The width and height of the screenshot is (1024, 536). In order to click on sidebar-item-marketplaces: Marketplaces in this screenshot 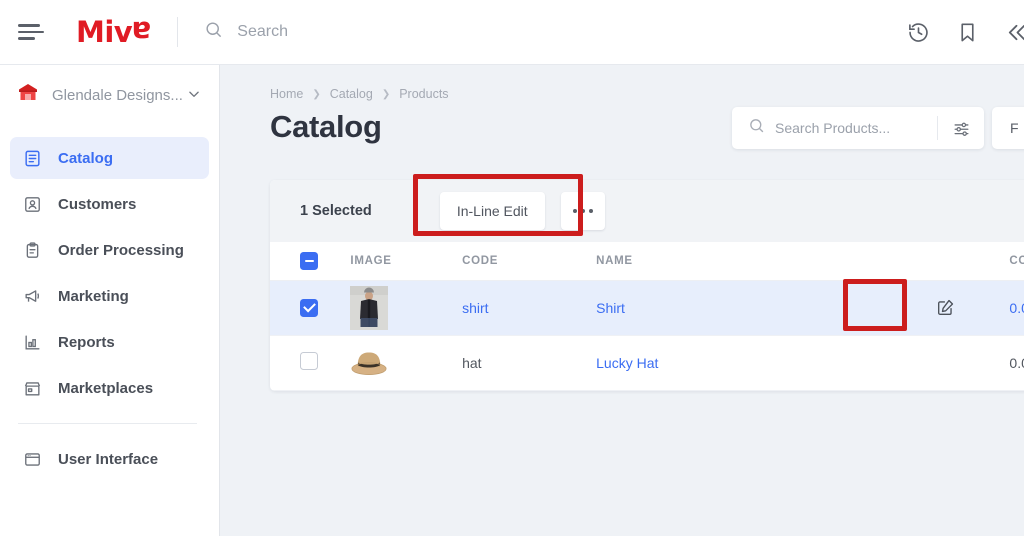, I will do `click(109, 388)`.